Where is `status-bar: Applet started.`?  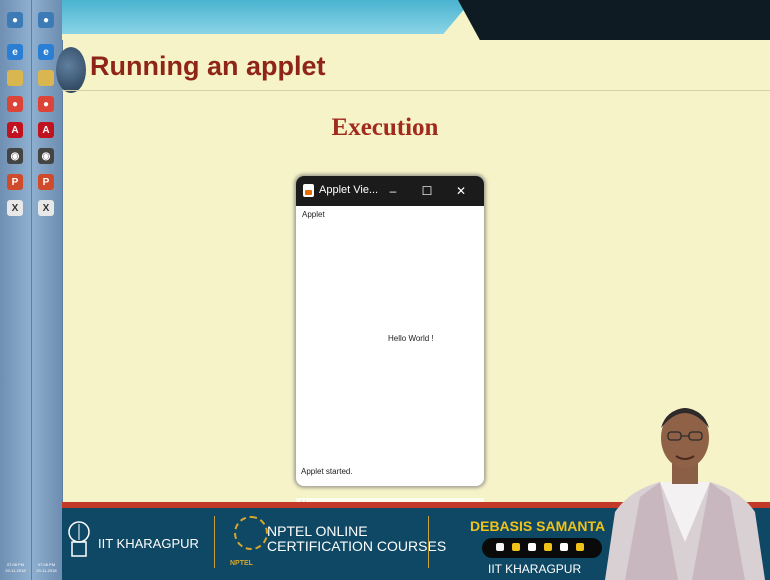 status-bar: Applet started. is located at coordinates (327, 471).